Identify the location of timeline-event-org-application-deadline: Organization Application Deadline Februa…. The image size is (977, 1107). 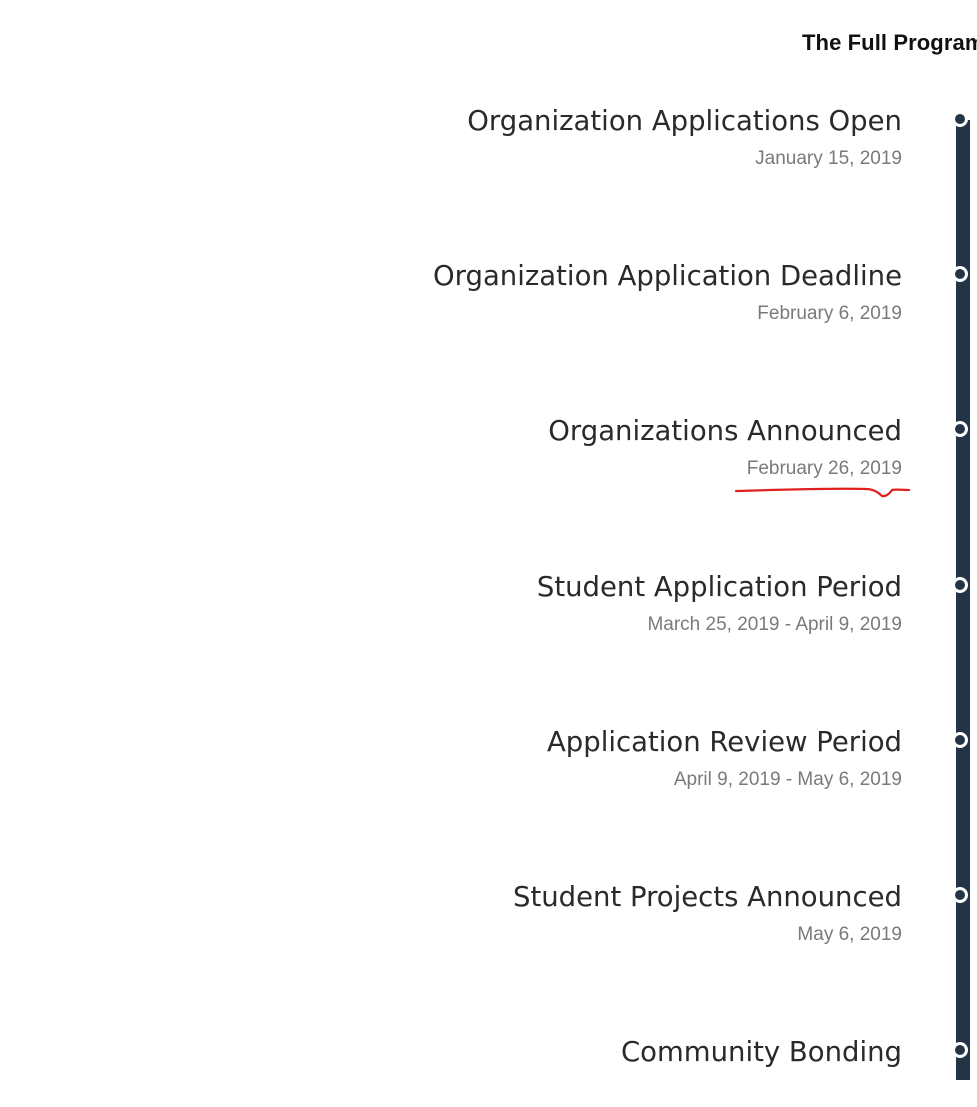
(602, 292).